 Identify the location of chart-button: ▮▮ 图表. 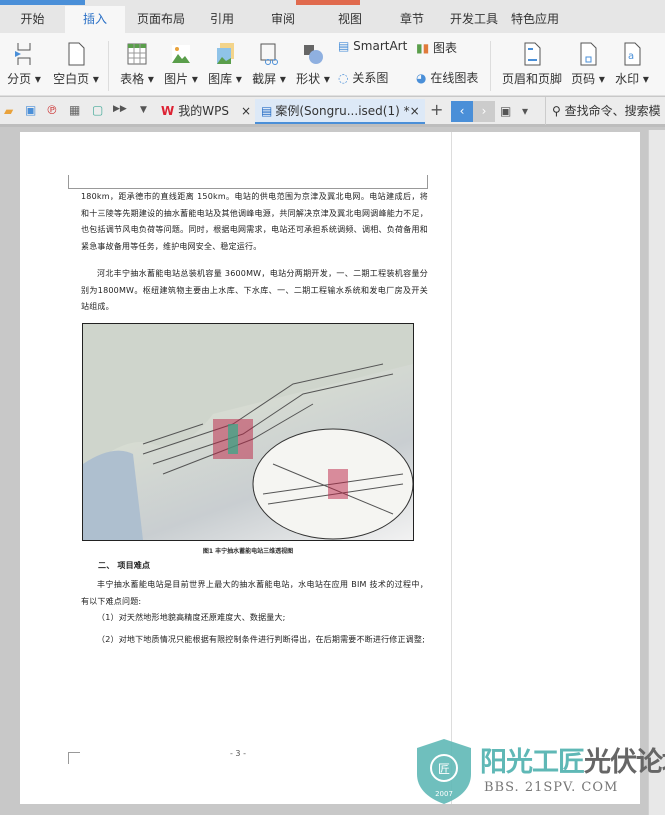
(436, 47).